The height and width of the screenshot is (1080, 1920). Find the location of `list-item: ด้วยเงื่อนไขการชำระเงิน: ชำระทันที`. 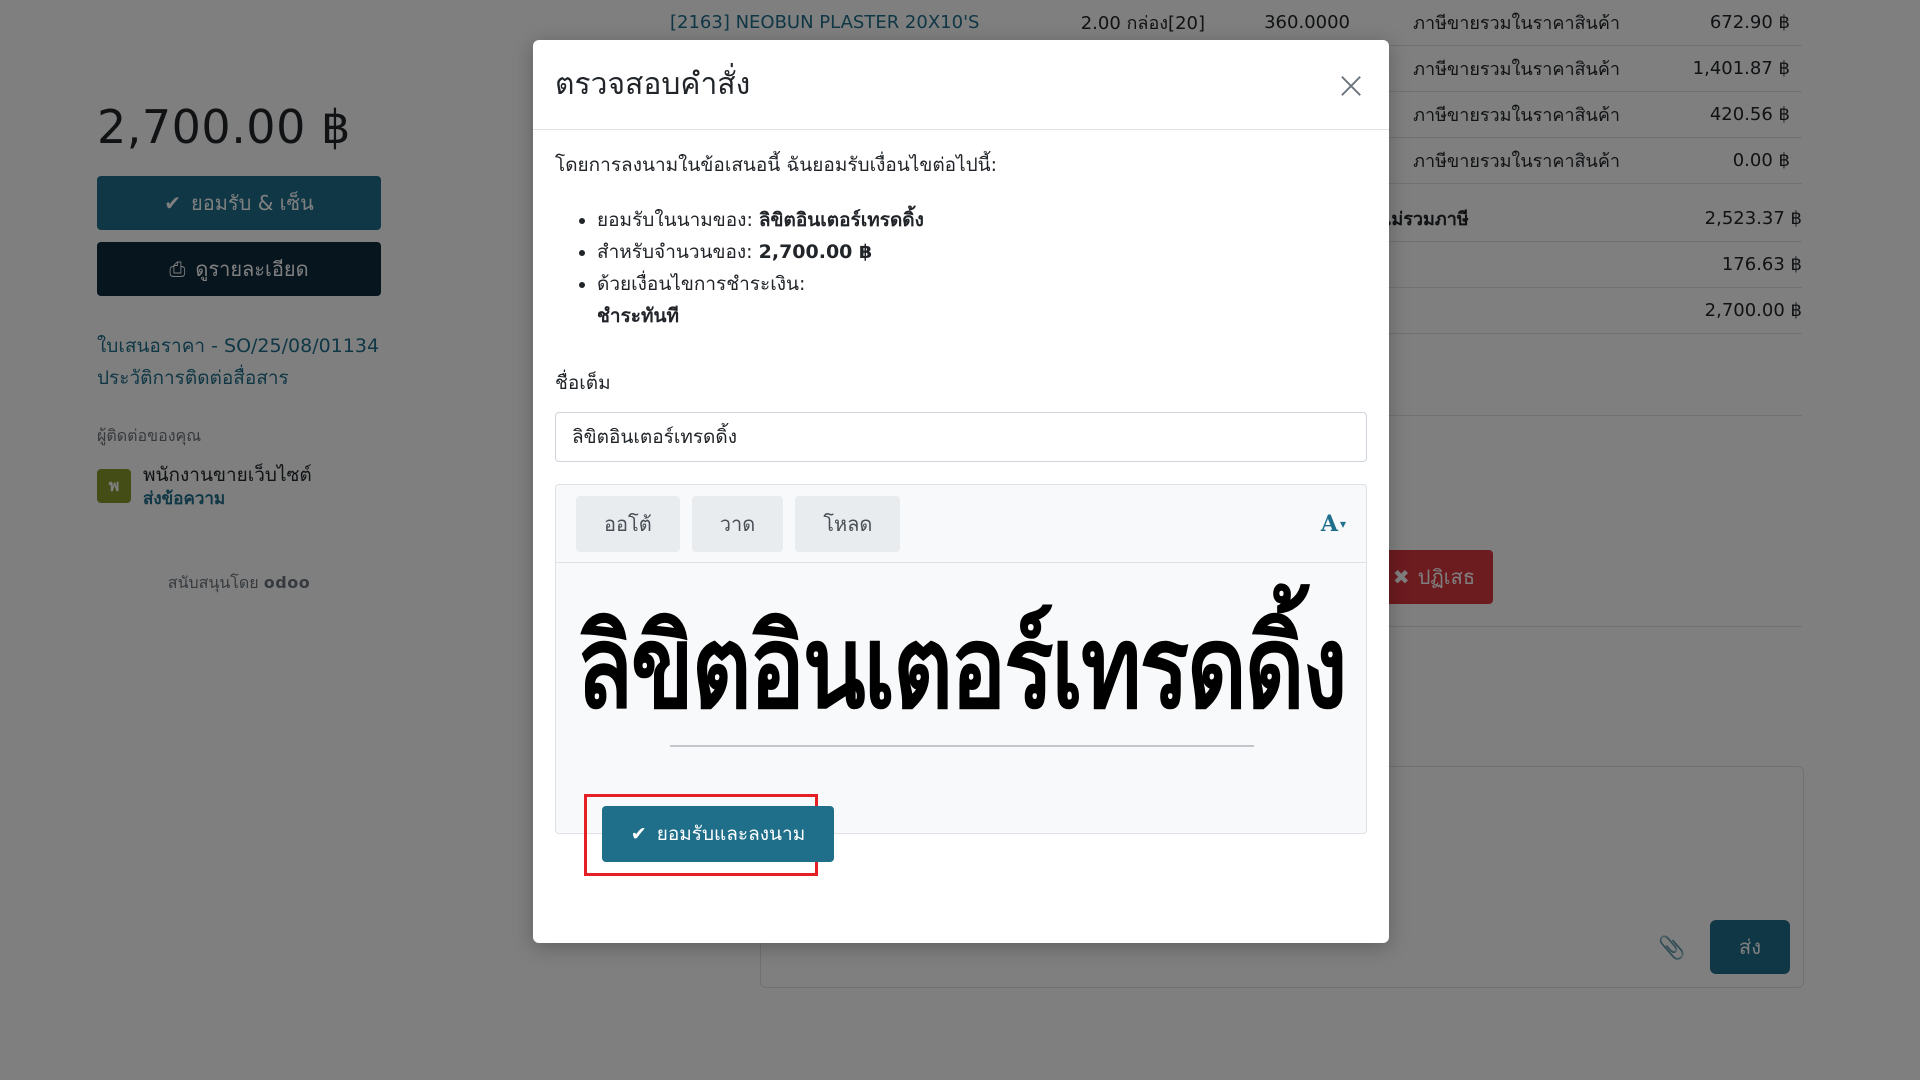

list-item: ด้วยเงื่อนไขการชำระเงิน: ชำระทันที is located at coordinates (982, 300).